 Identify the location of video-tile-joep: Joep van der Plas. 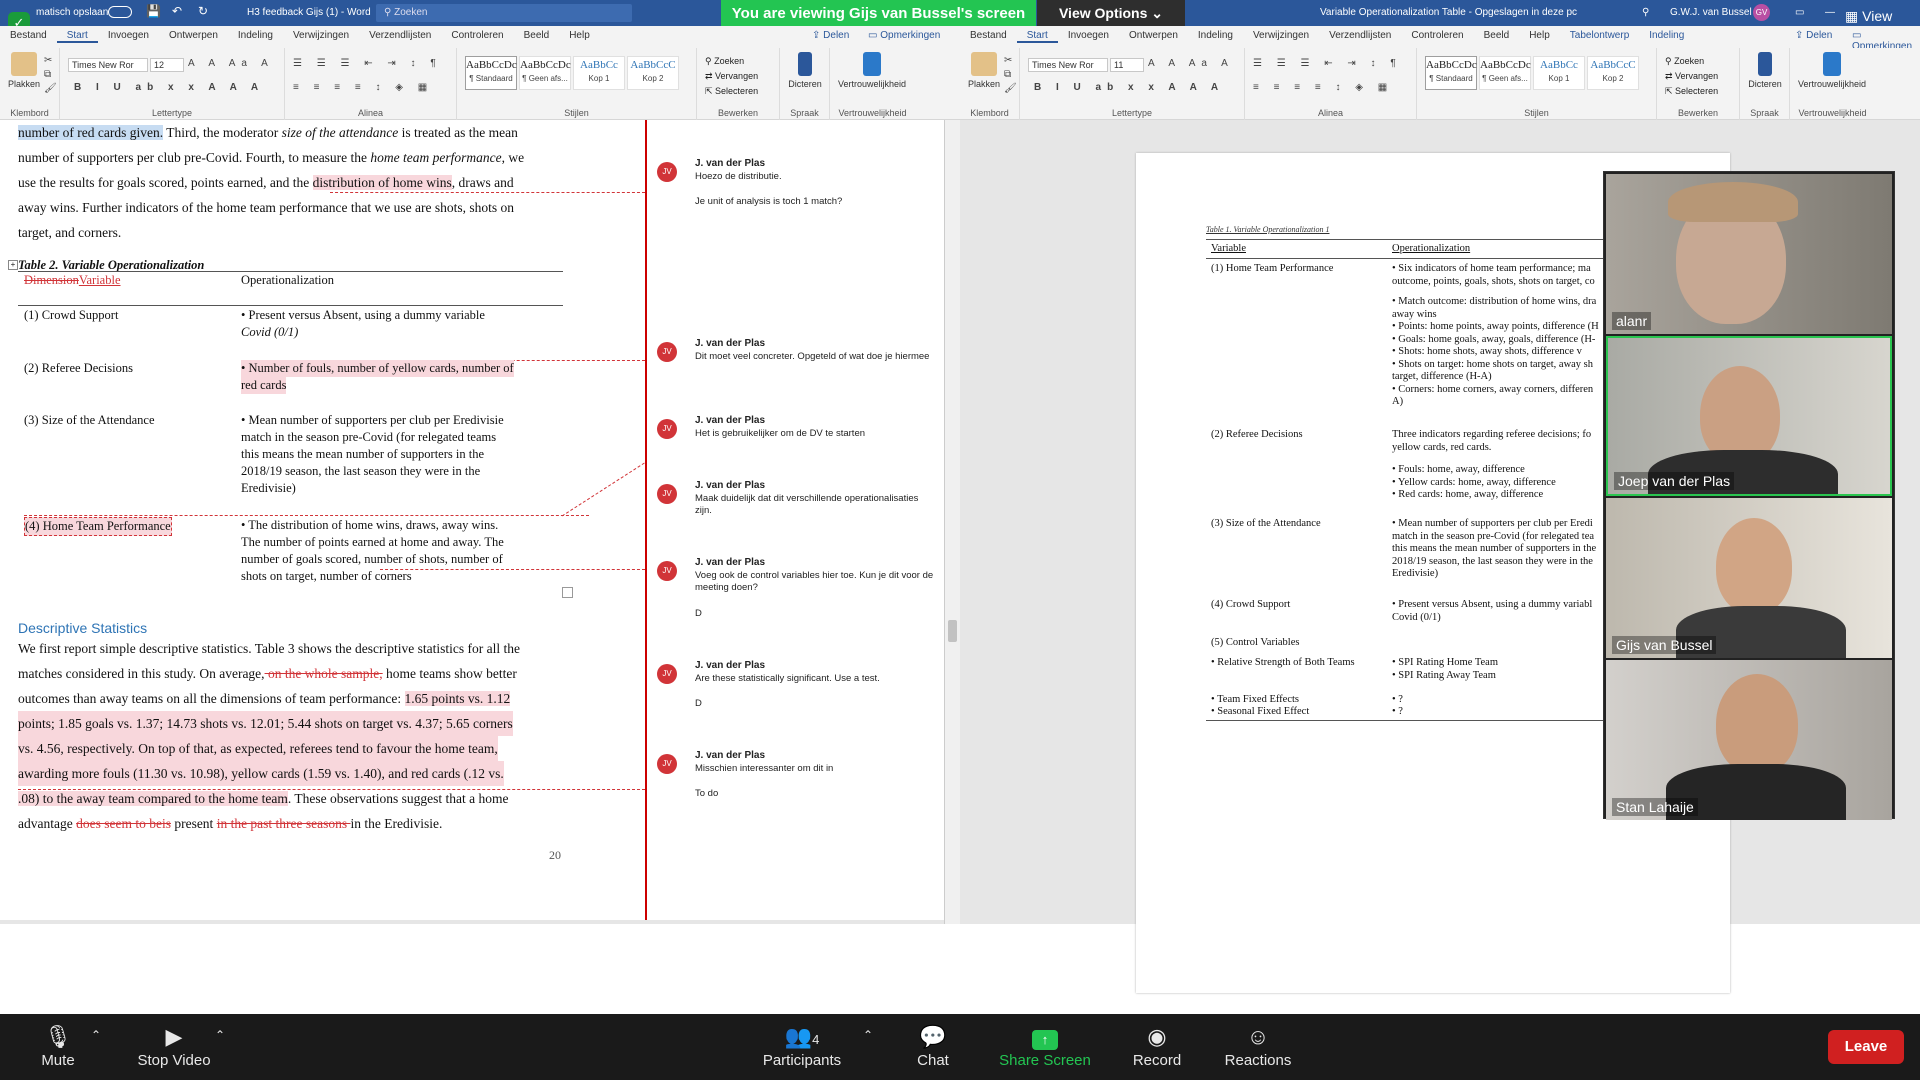
(1749, 416).